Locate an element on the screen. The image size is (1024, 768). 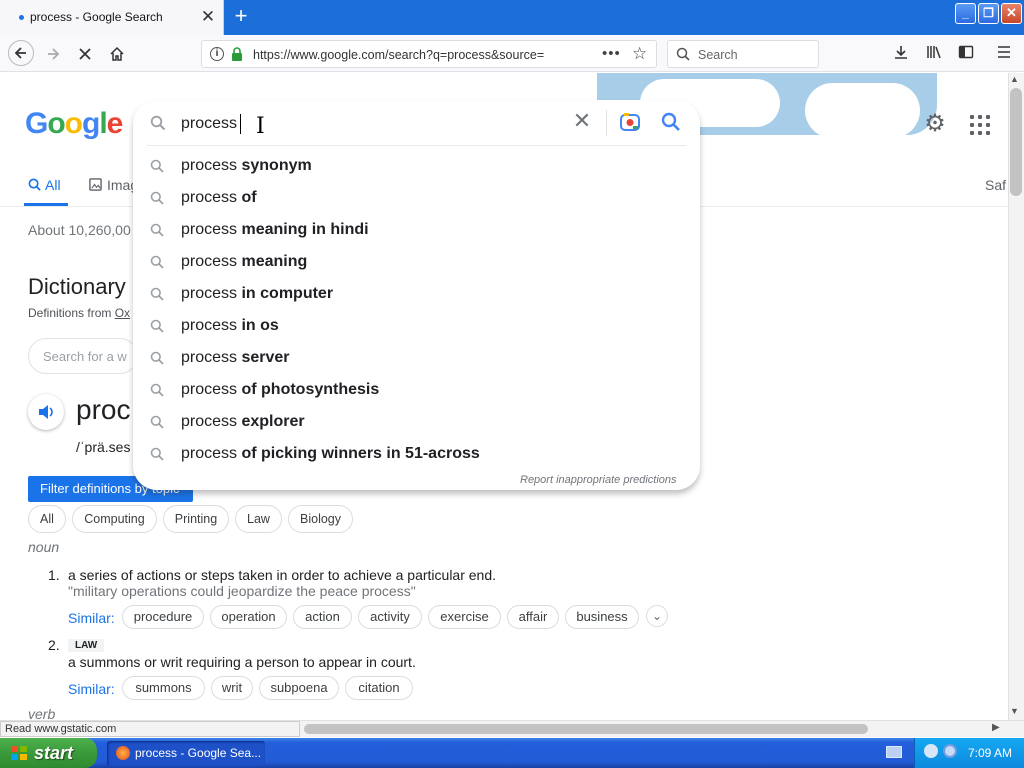
report-predictions-link: Report inappropriate predictions is located at coordinates (598, 480).